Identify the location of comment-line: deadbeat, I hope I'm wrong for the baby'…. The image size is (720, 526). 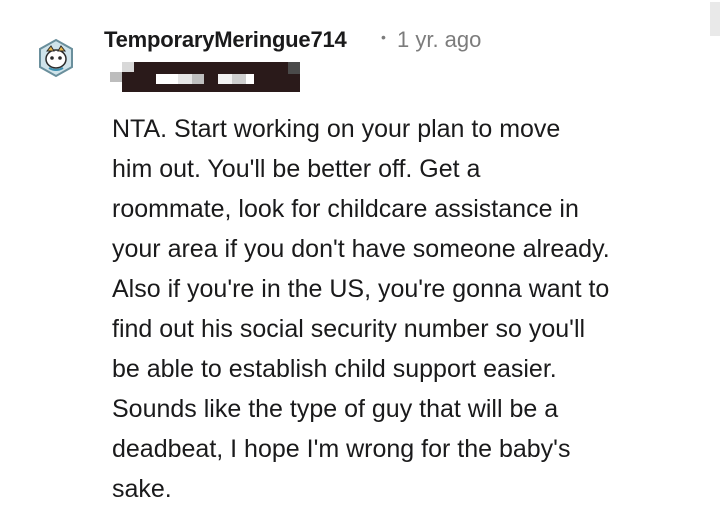
(341, 449).